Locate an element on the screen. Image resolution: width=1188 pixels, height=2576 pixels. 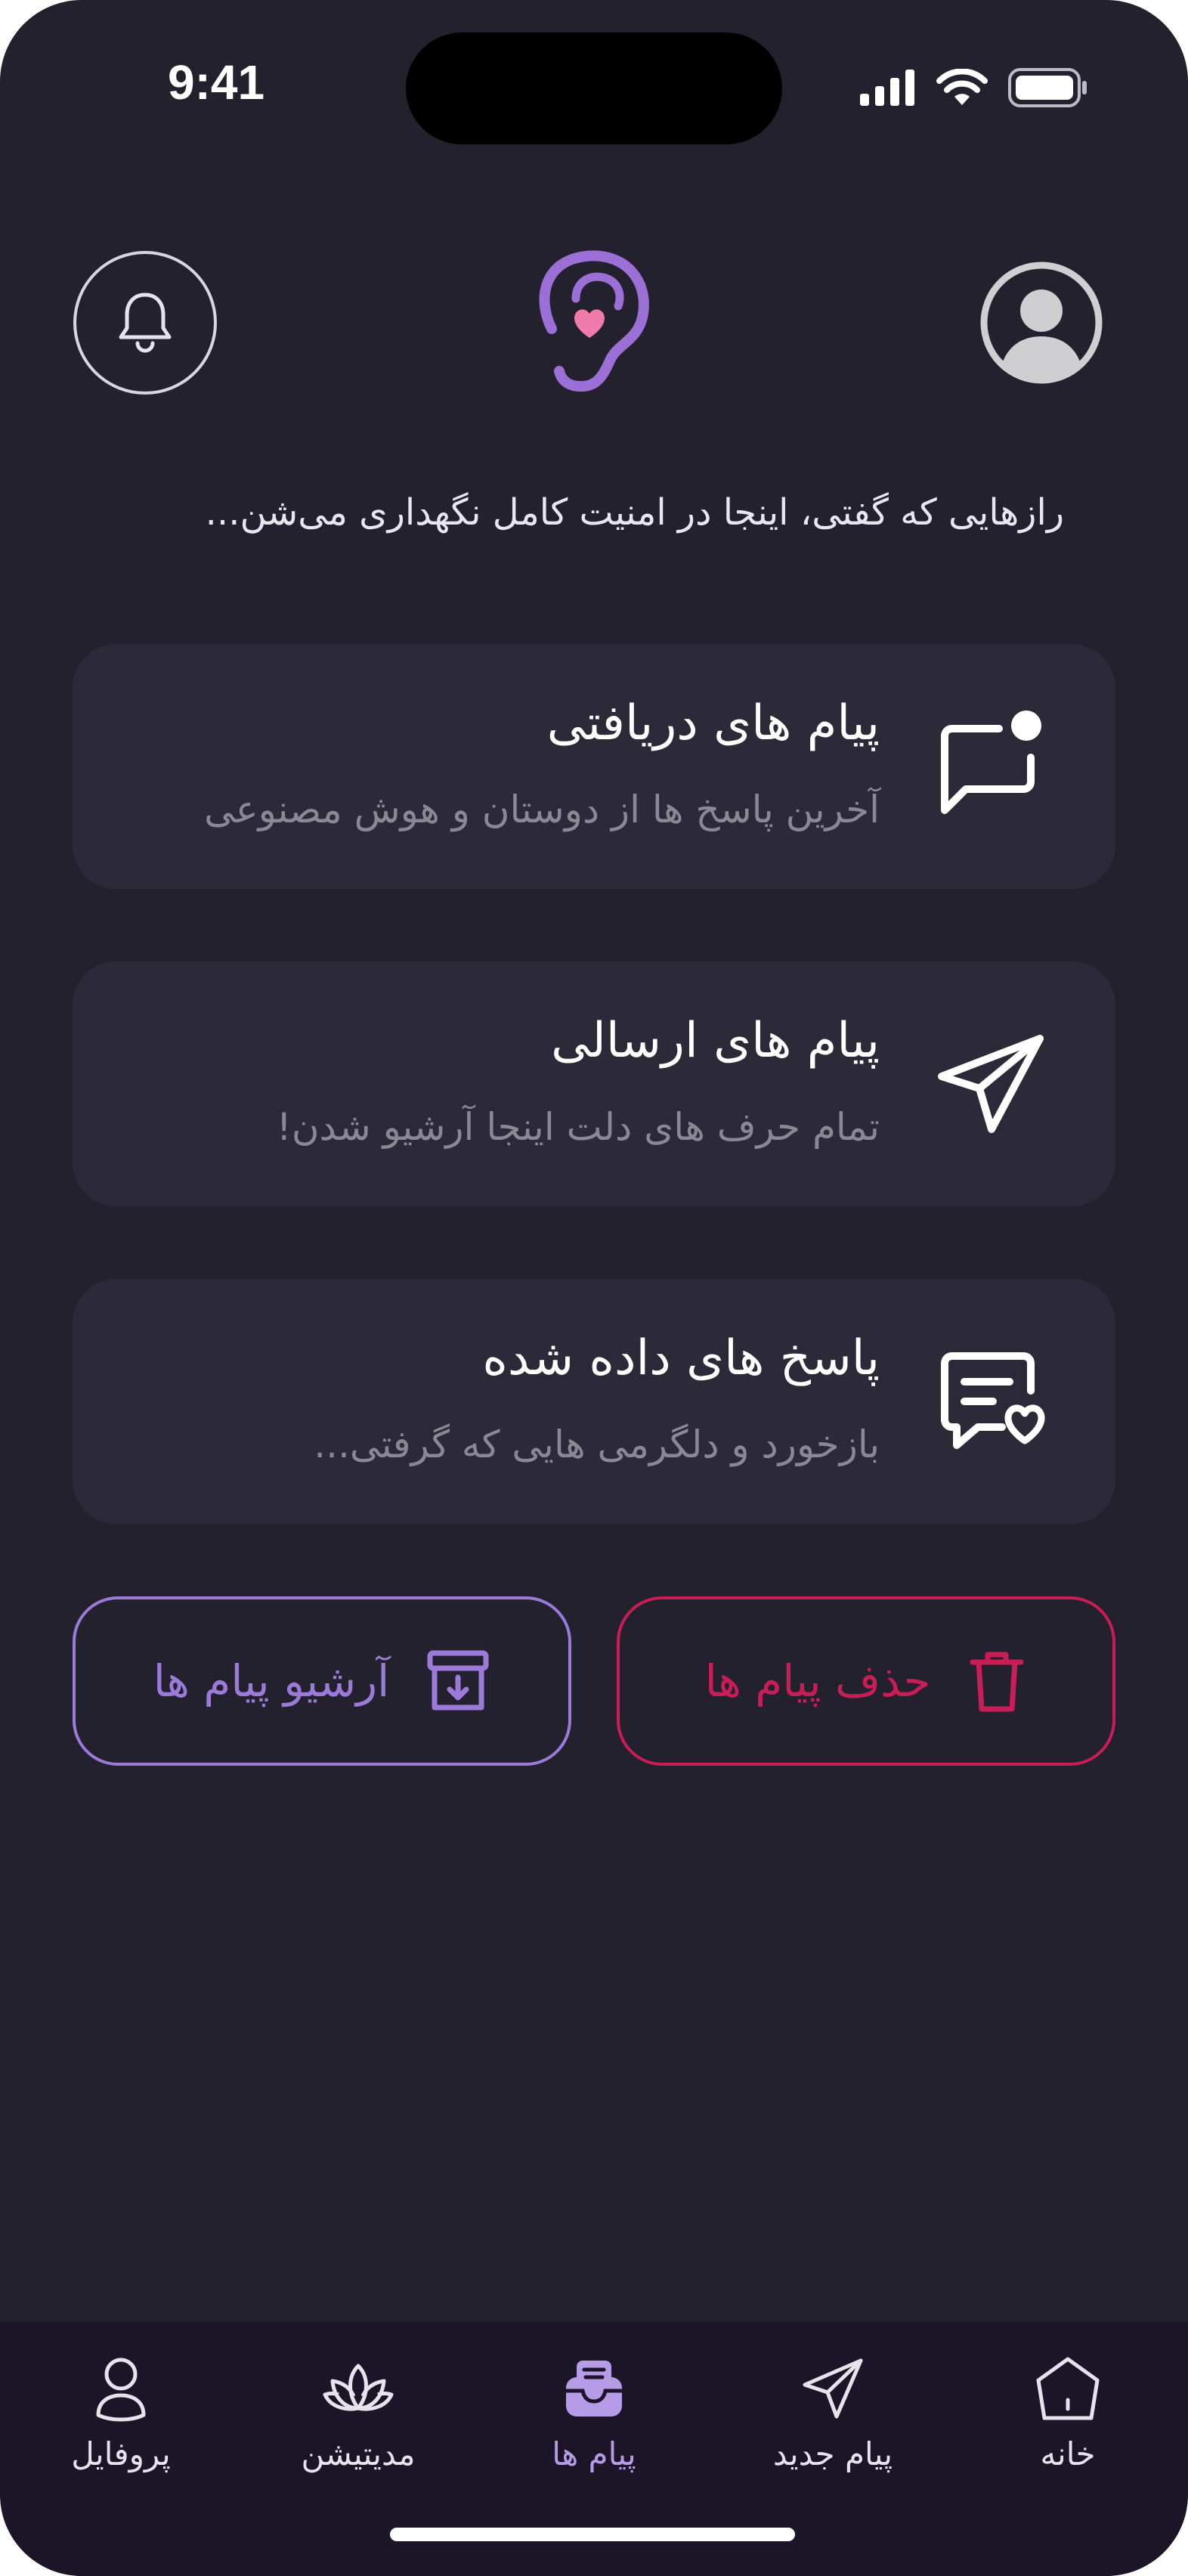
archive-messages-button: آرشیو پیام ها is located at coordinates (322, 1681).